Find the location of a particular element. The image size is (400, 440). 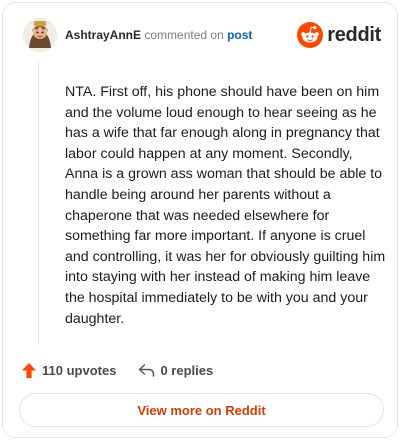

replies-button: 0 replies is located at coordinates (175, 370).